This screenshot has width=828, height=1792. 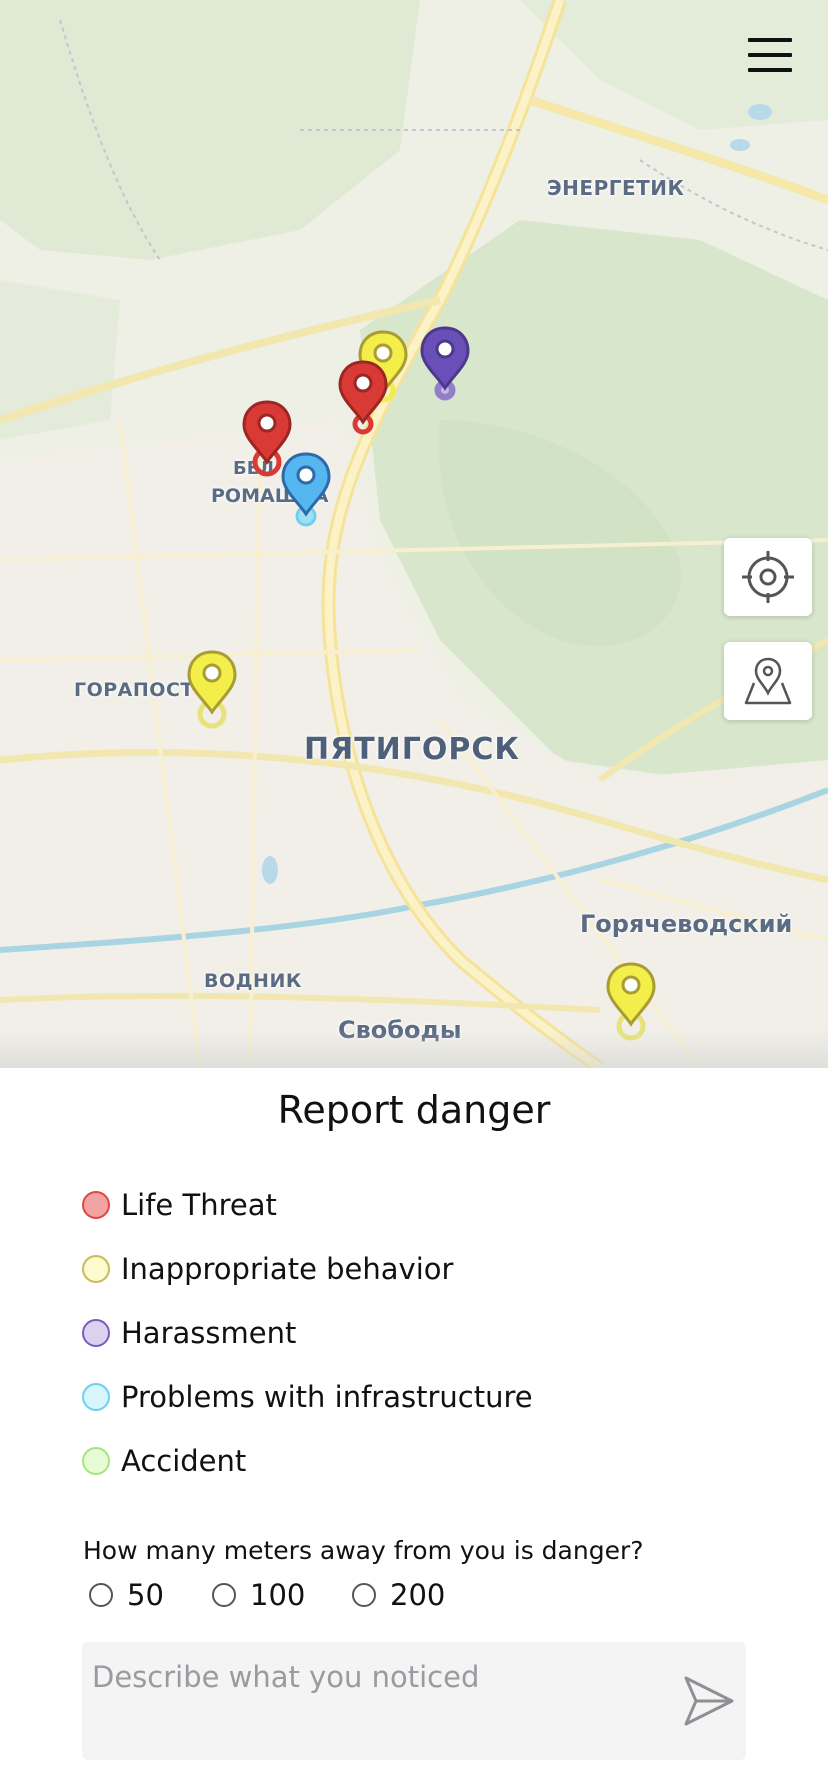 I want to click on locate-me-button, so click(x=768, y=577).